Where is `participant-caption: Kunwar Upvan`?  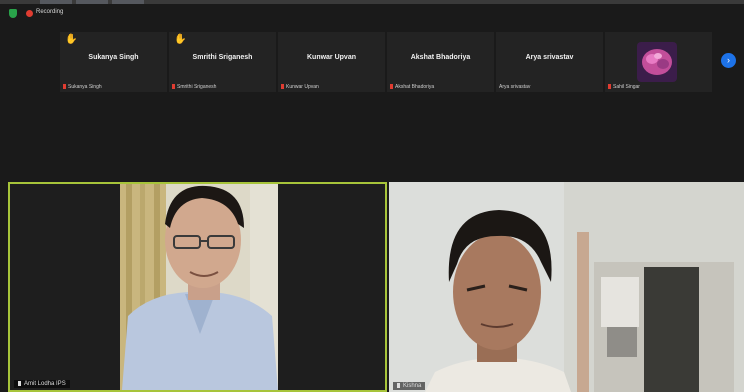 participant-caption: Kunwar Upvan is located at coordinates (300, 87).